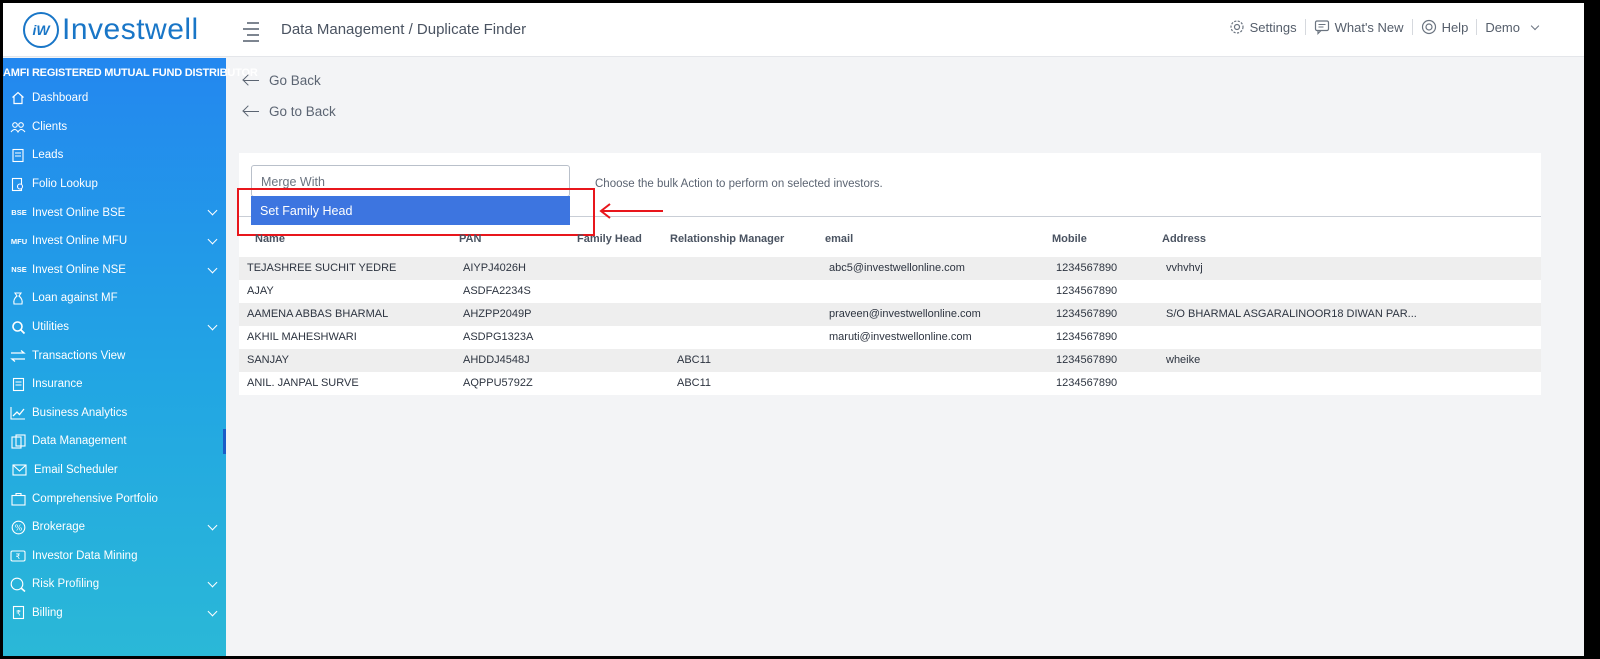  I want to click on bse-icon: BSE, so click(19, 213).